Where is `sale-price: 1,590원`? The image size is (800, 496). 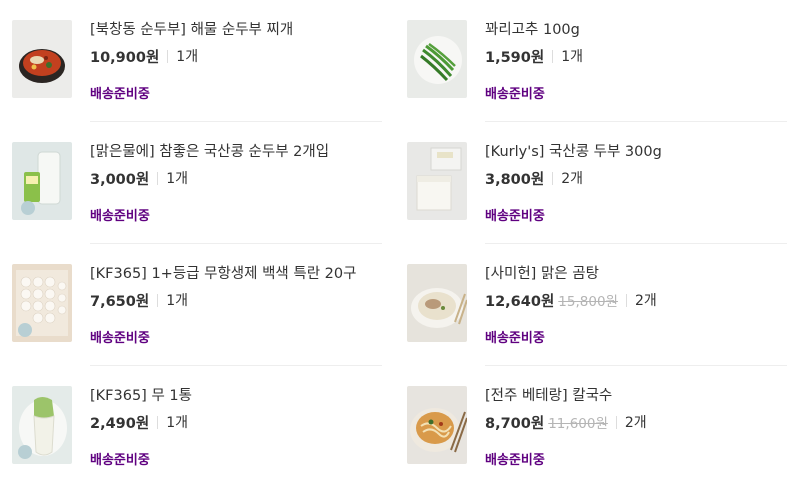
sale-price: 1,590원 is located at coordinates (515, 57).